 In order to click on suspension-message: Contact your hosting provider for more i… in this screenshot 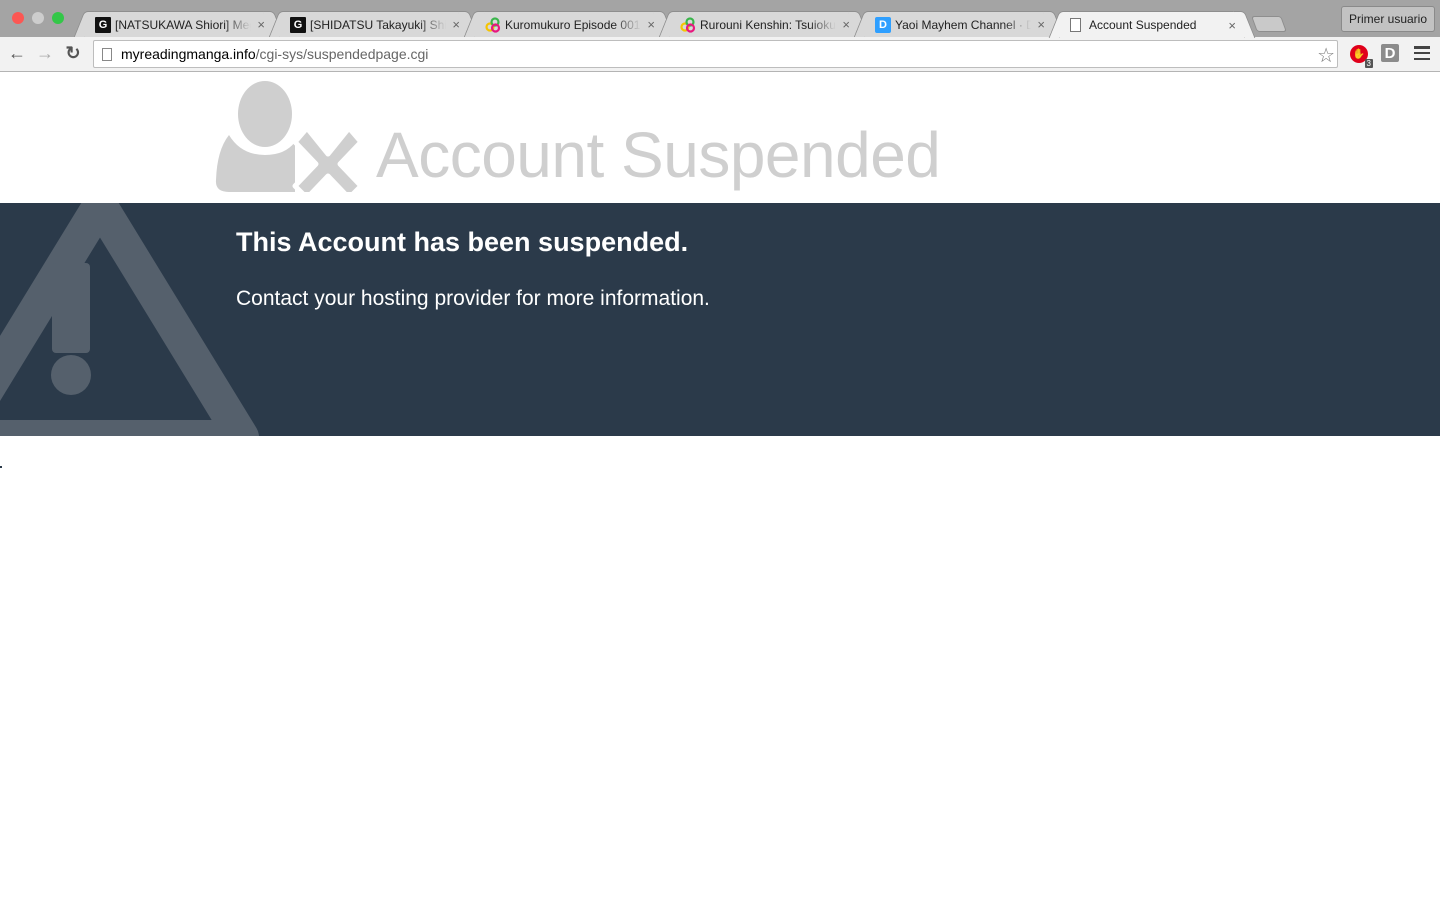, I will do `click(473, 298)`.